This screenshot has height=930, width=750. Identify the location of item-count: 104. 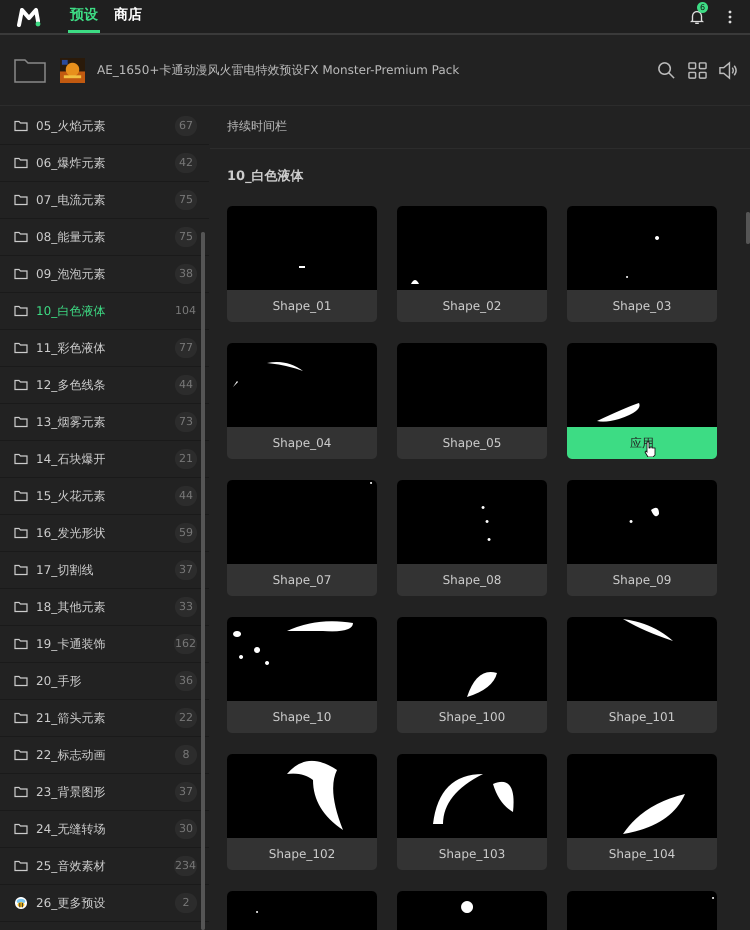
(185, 311).